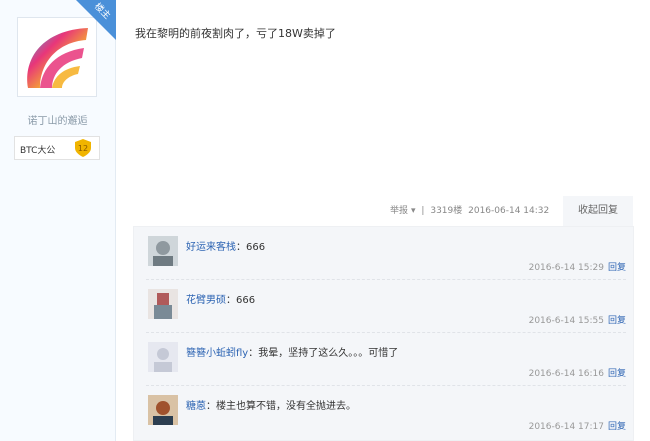 This screenshot has height=441, width=650. I want to click on op-badge: 楼主, so click(96, 20).